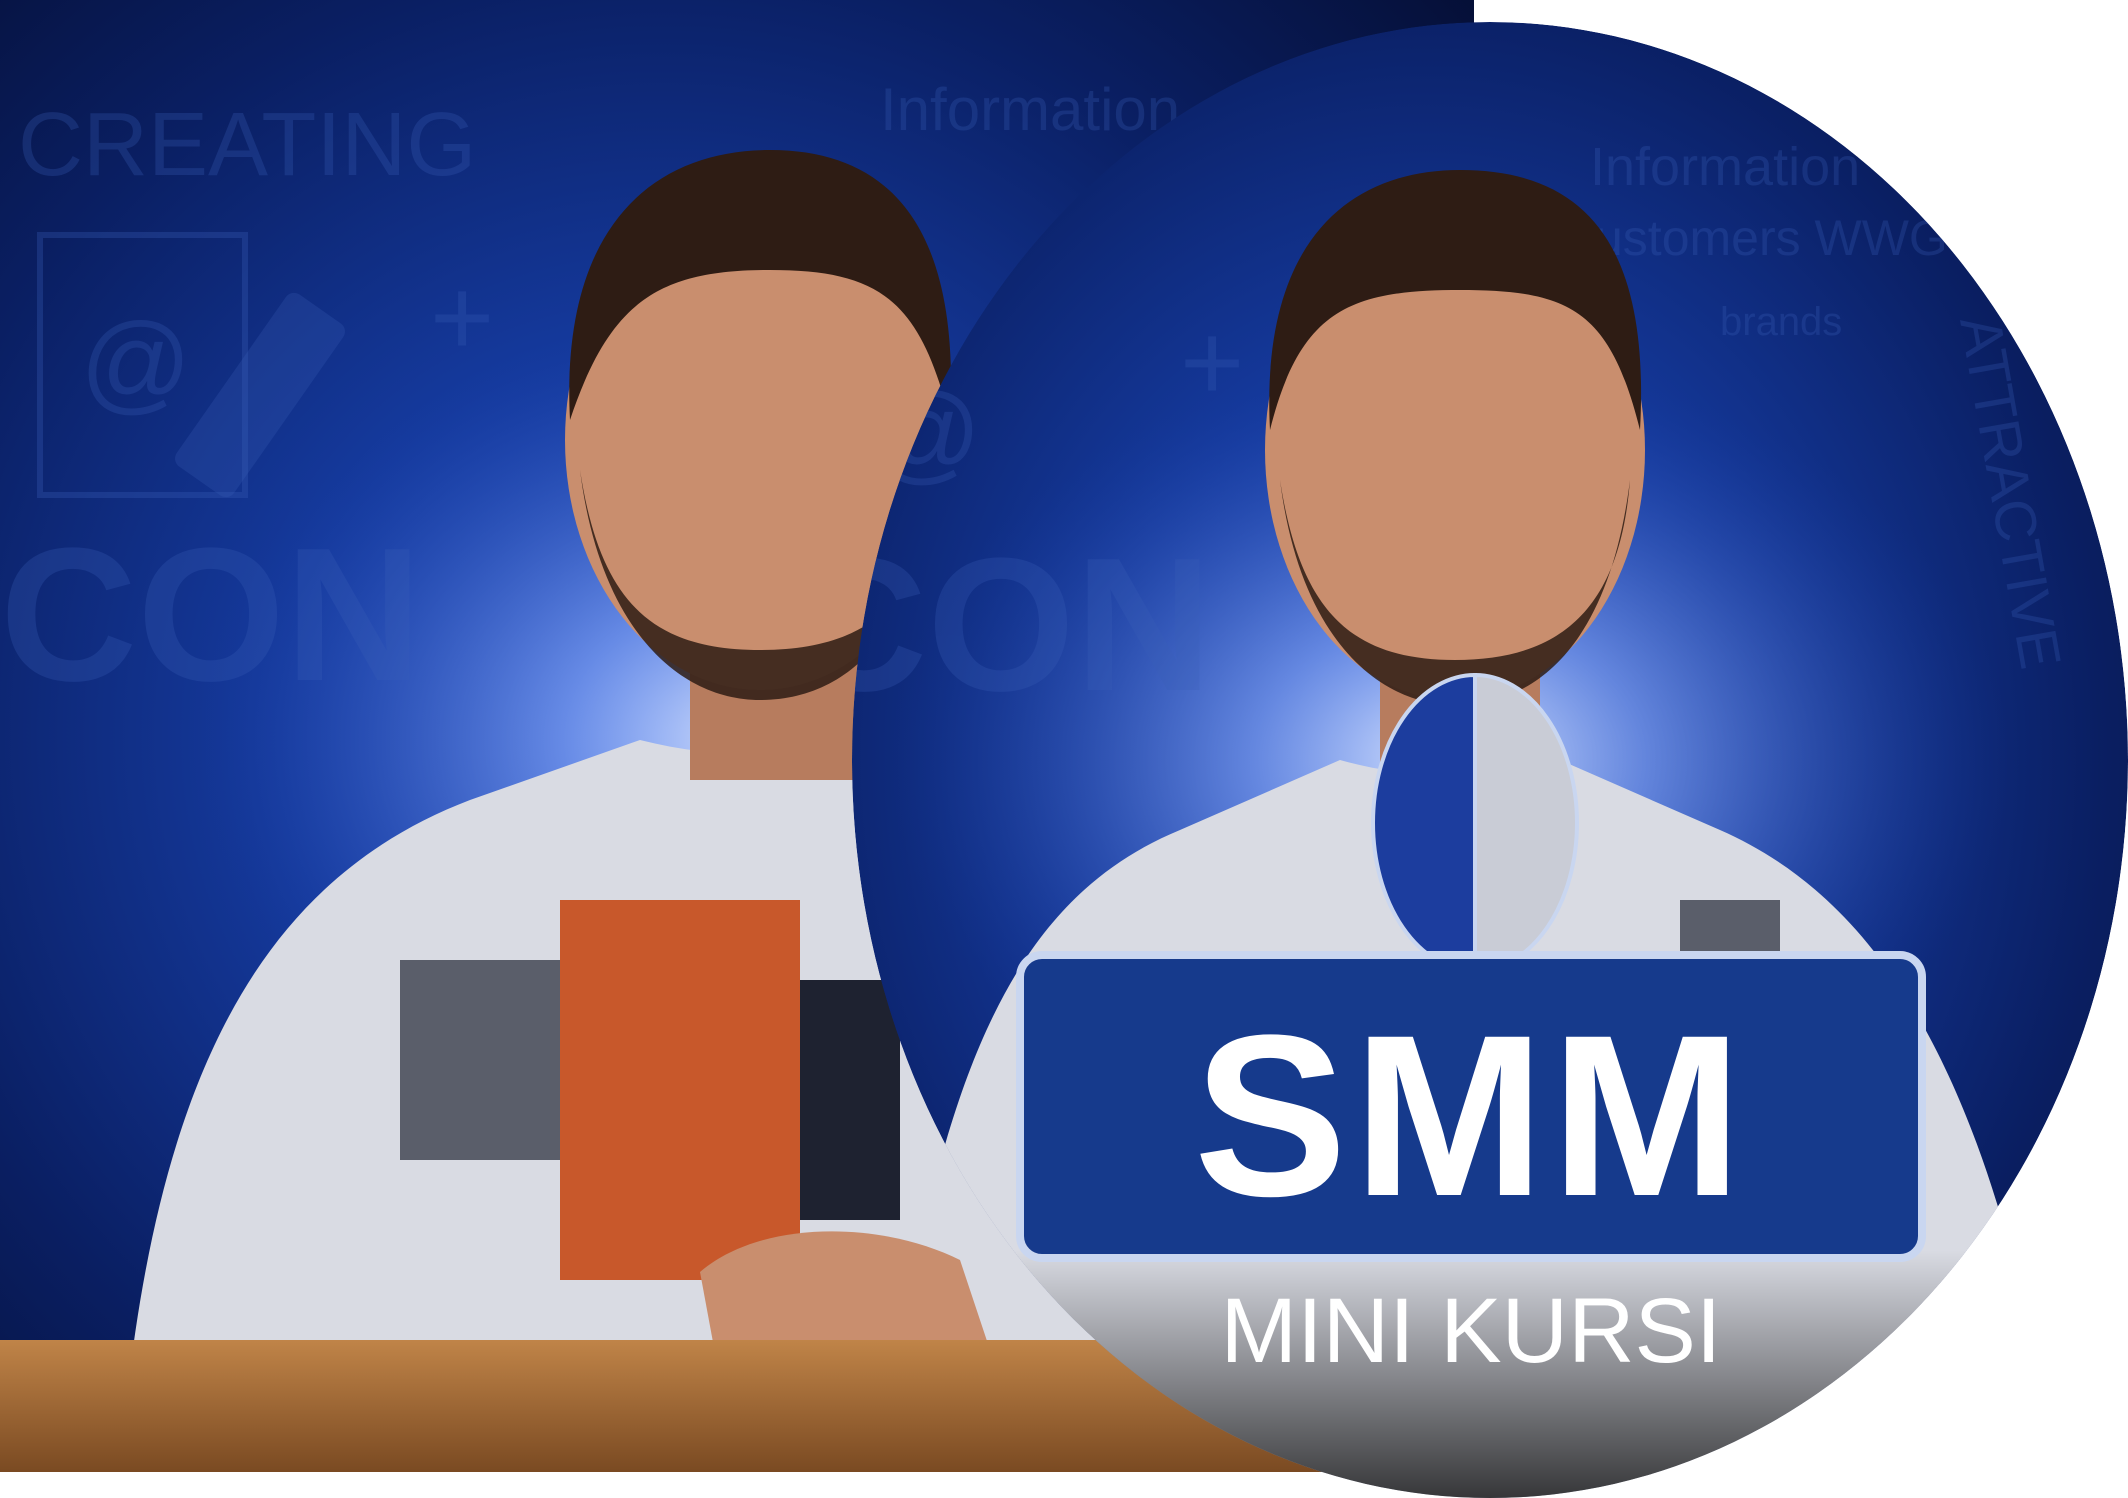 Image resolution: width=2128 pixels, height=1498 pixels. Describe the element at coordinates (1781, 322) in the screenshot. I see `bg-word-brands: brands` at that location.